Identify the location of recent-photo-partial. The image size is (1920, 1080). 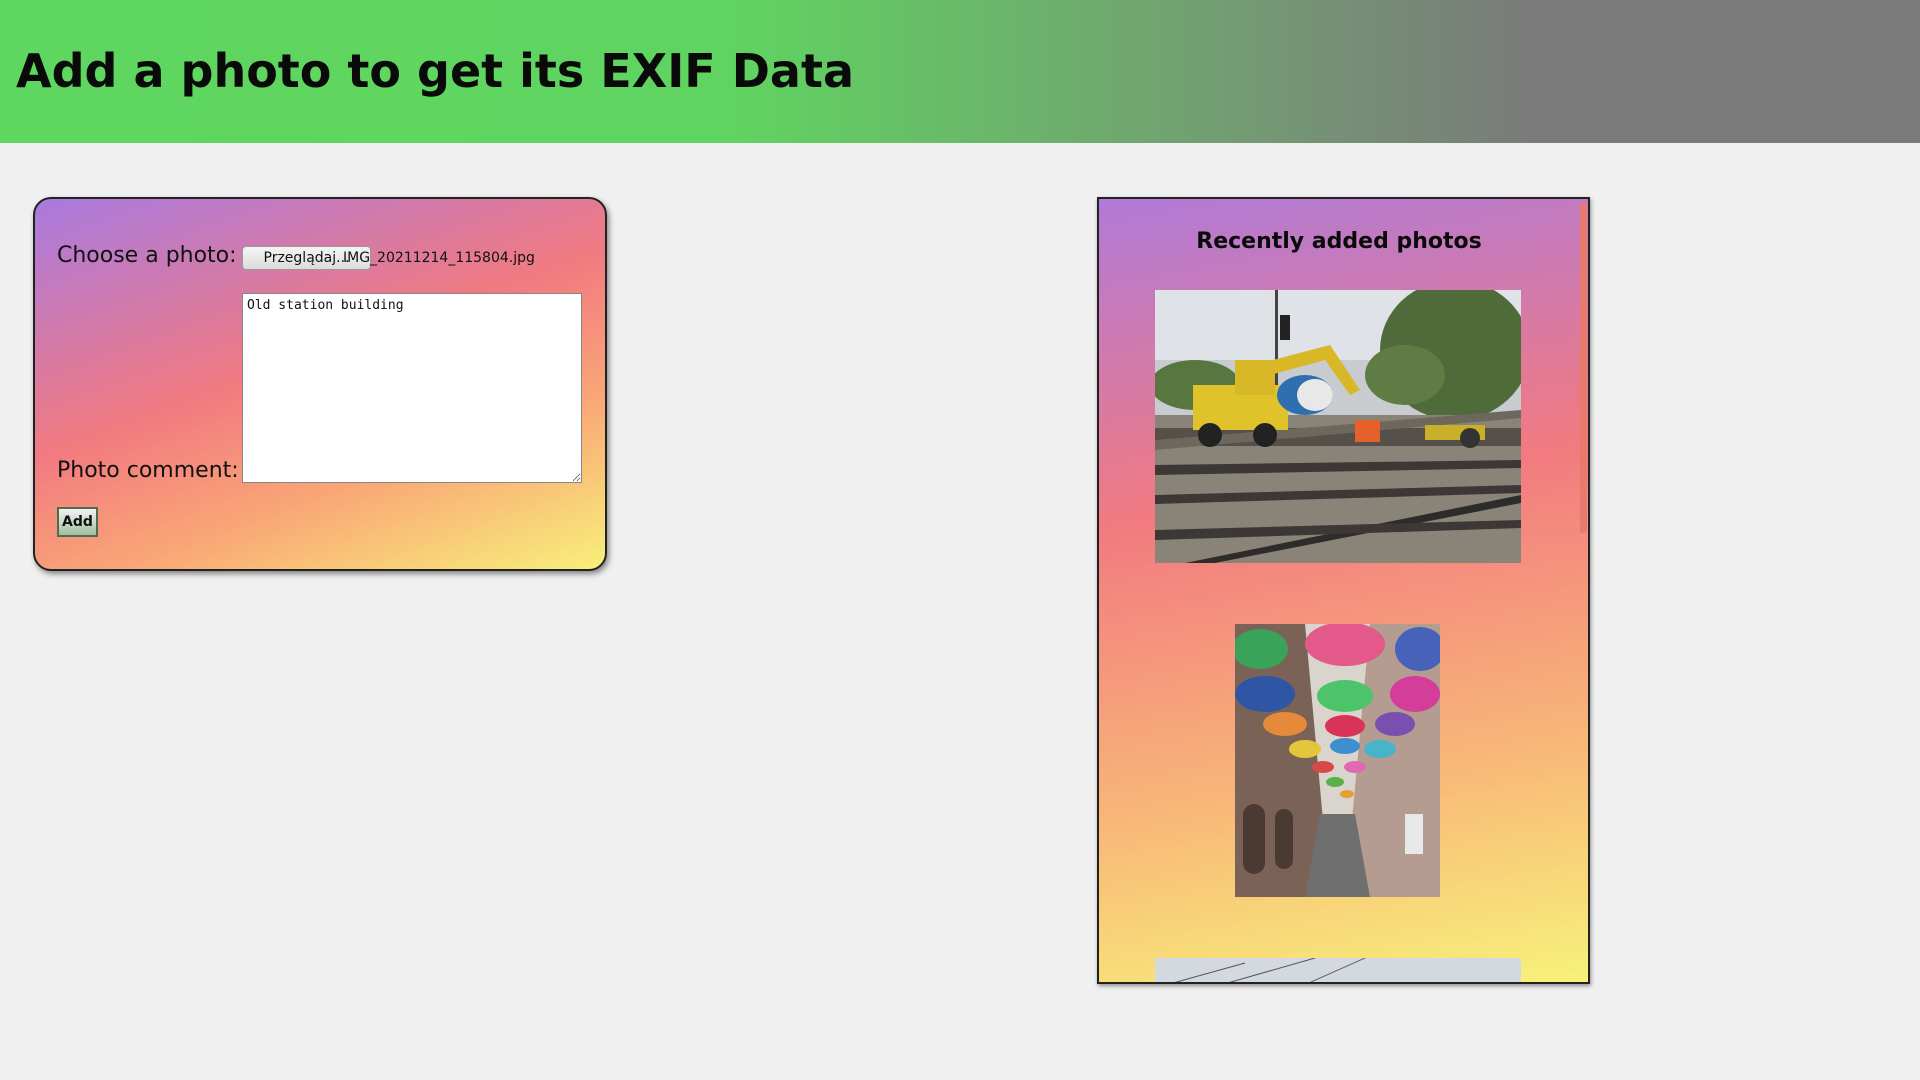
(1338, 970).